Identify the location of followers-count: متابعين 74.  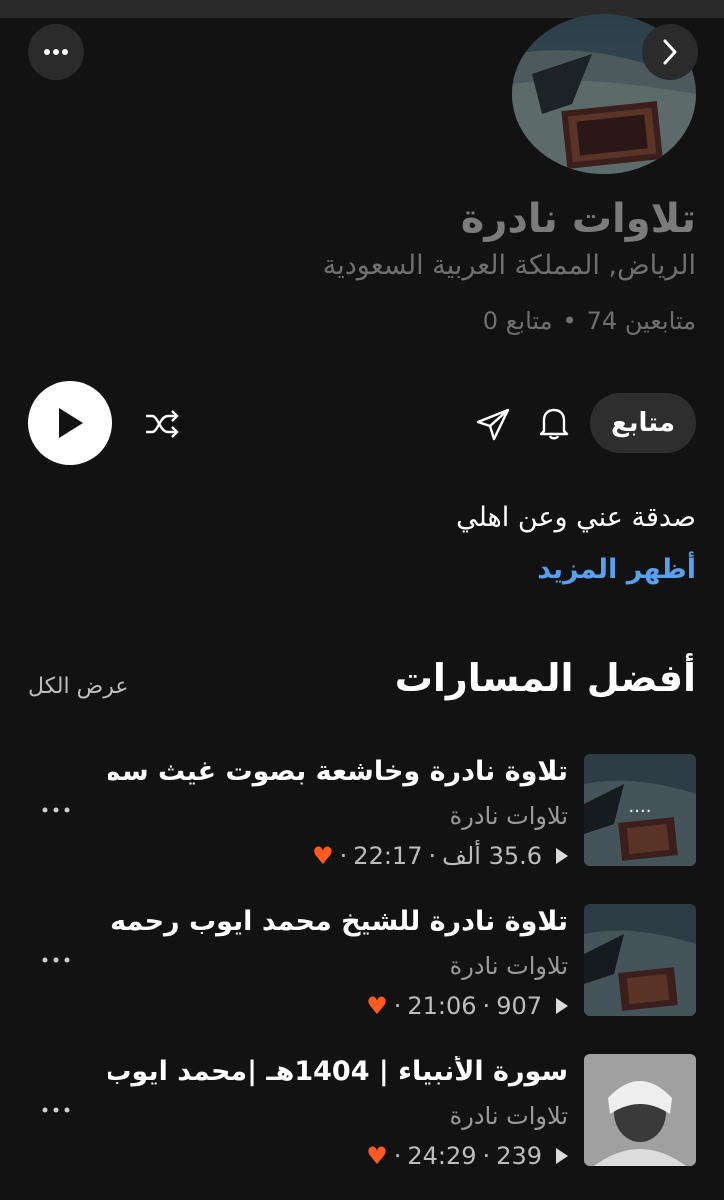
(641, 321).